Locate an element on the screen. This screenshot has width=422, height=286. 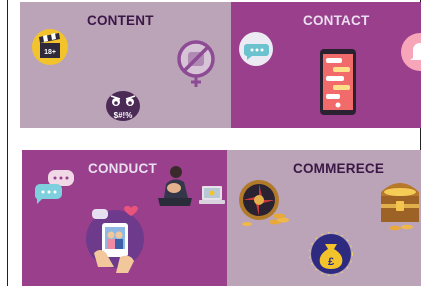
money-bag-icon: £ is located at coordinates (331, 254).